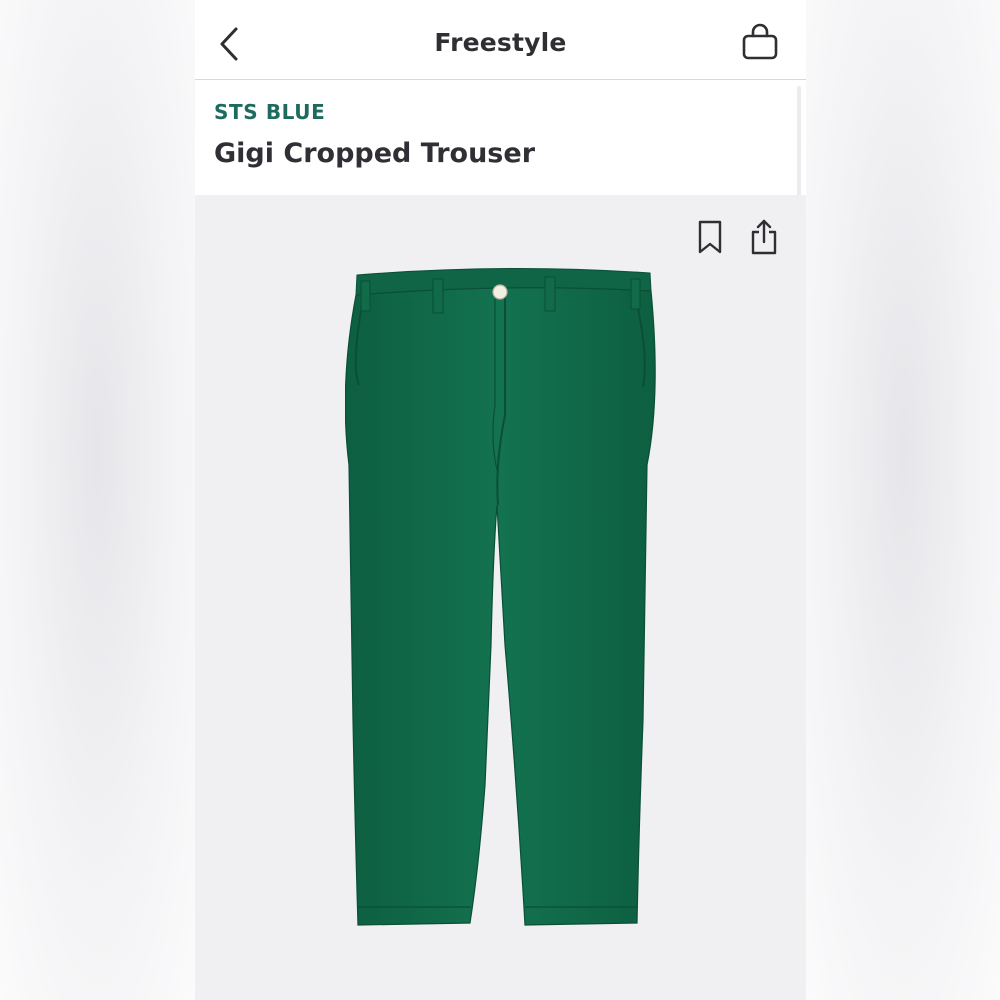 Image resolution: width=1000 pixels, height=1000 pixels. I want to click on product-name: Gigi Cropped Trouser, so click(375, 153).